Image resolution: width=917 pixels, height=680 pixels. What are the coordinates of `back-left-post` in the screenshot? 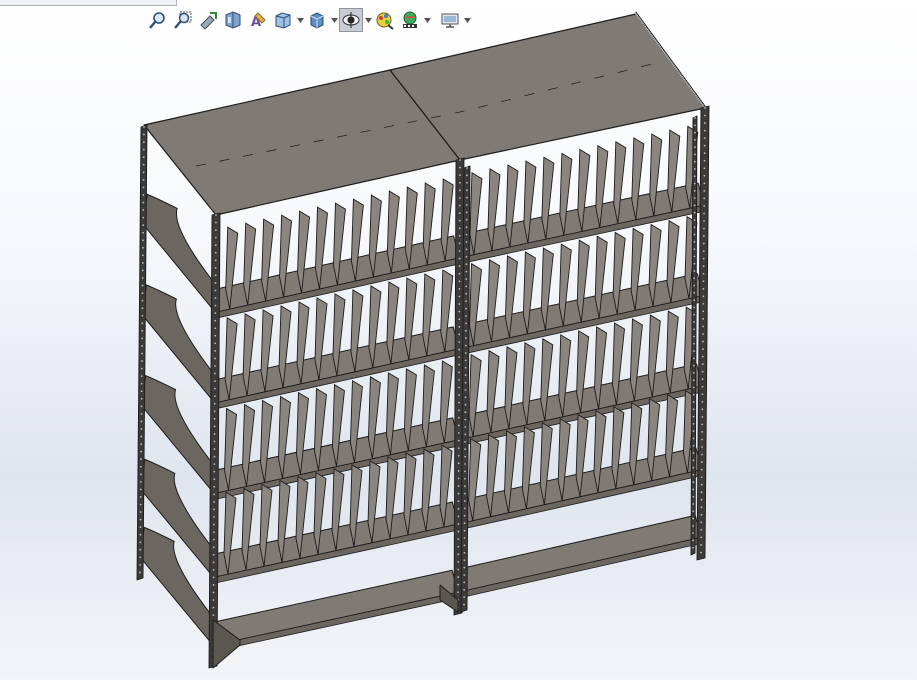 It's located at (142, 352).